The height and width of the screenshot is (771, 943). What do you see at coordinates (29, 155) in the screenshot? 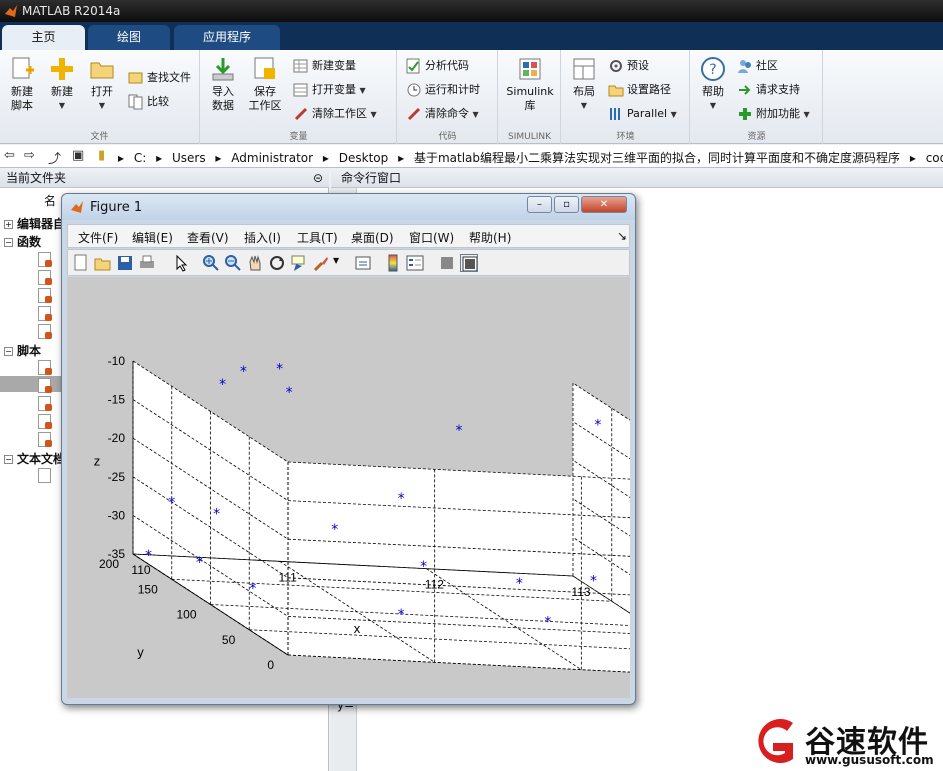
I see `forward-arrow-icon: ⇨` at bounding box center [29, 155].